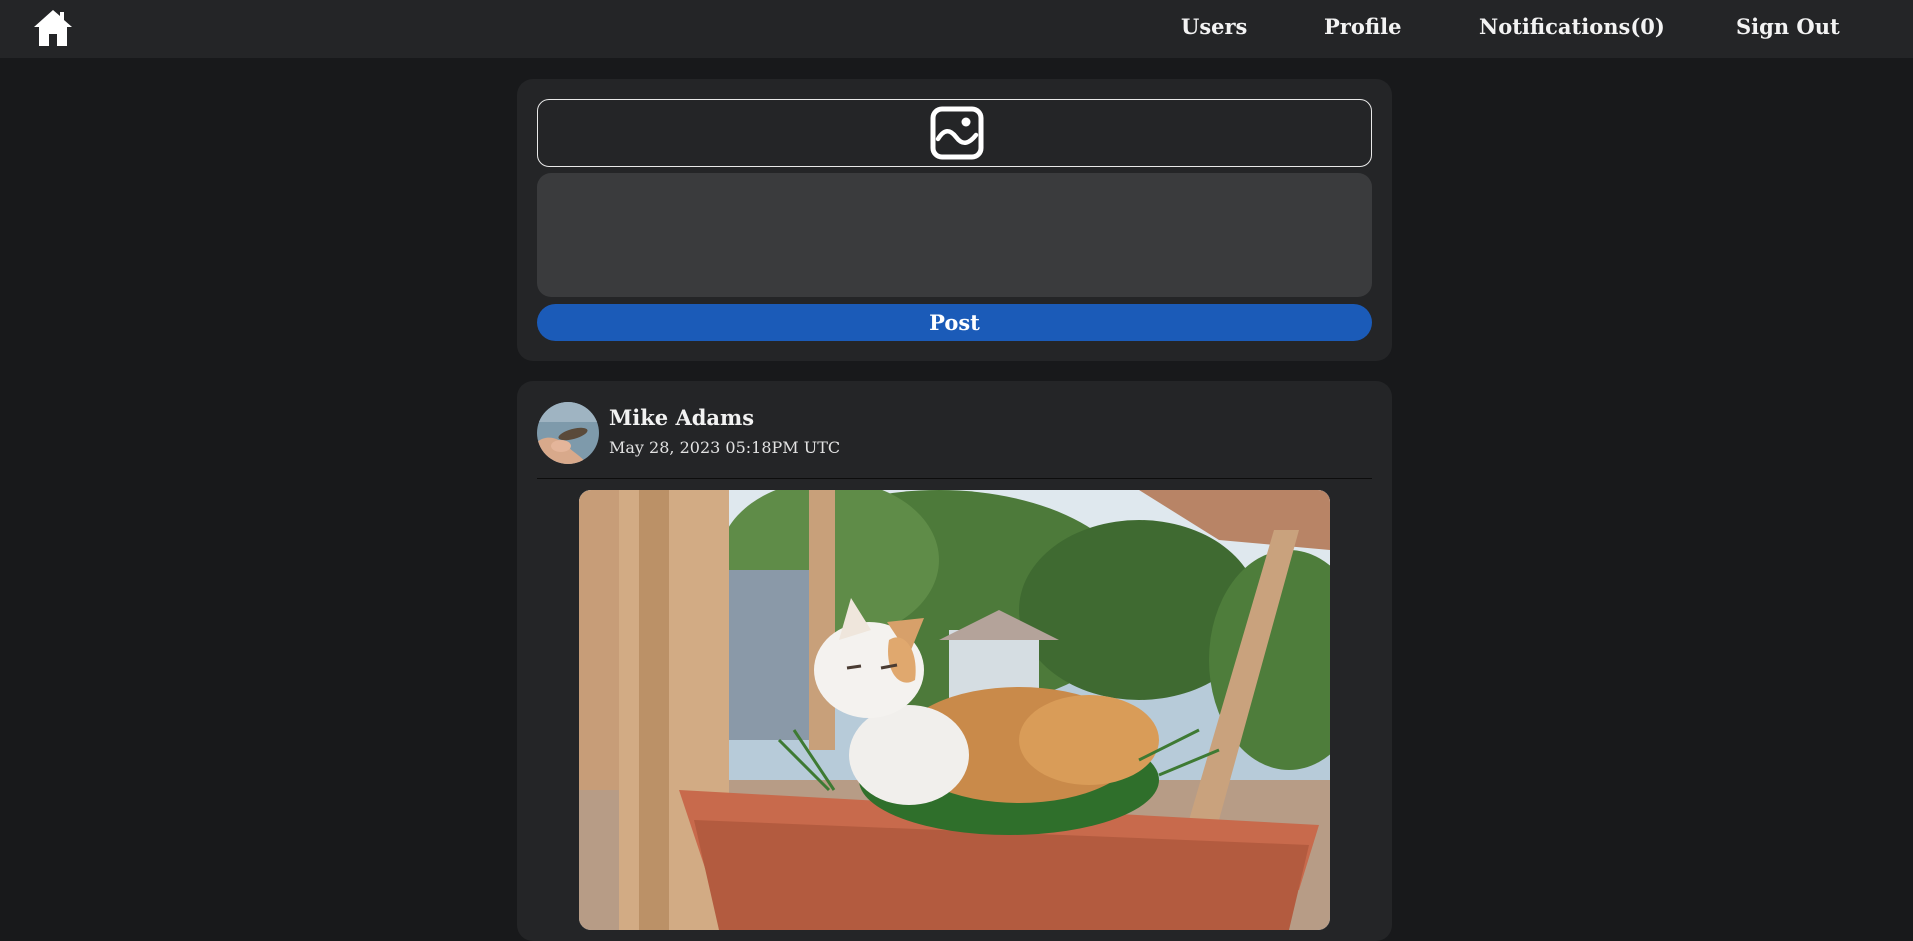 This screenshot has height=941, width=1913. I want to click on avatar, so click(568, 433).